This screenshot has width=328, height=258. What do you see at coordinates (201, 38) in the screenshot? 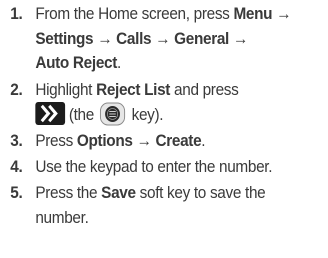
I see `general-label: General` at bounding box center [201, 38].